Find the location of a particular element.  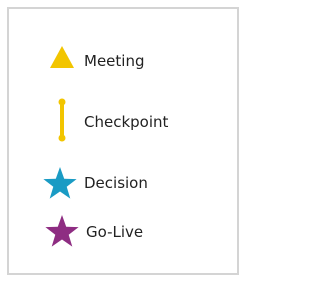

go-live-marker is located at coordinates (62, 231).